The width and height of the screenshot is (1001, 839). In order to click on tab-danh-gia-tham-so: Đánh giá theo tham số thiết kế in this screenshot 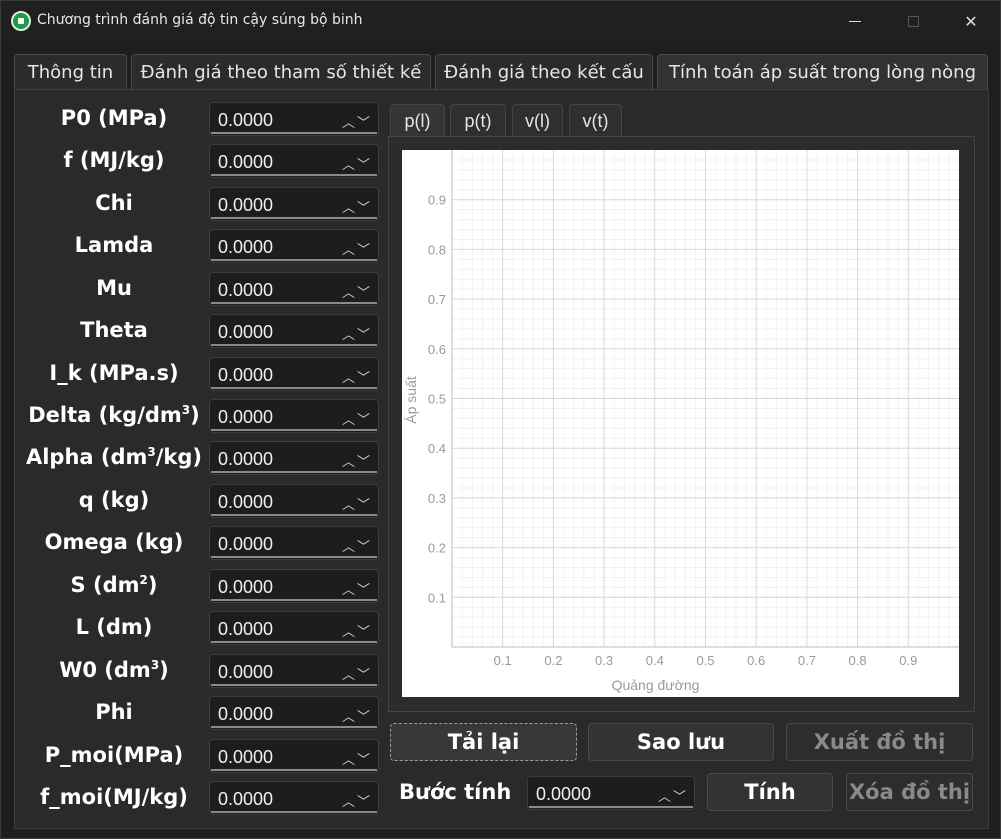, I will do `click(281, 71)`.